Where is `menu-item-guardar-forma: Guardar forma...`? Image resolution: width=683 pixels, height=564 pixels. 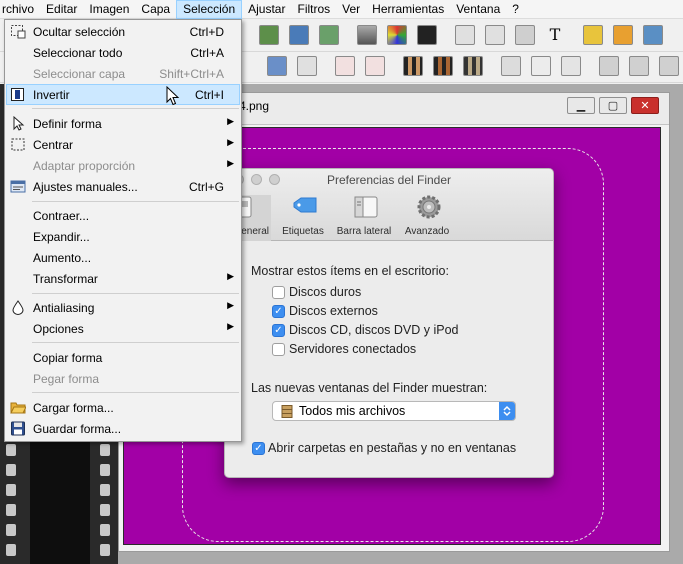 menu-item-guardar-forma: Guardar forma... is located at coordinates (123, 428).